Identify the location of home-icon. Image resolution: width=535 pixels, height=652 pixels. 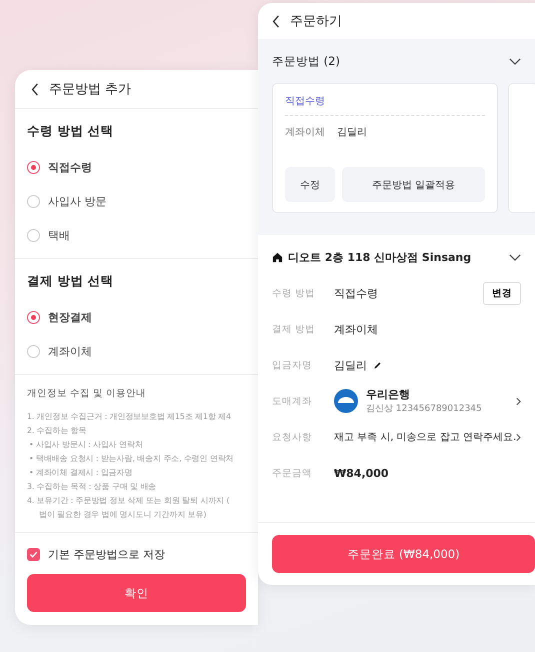
(277, 257).